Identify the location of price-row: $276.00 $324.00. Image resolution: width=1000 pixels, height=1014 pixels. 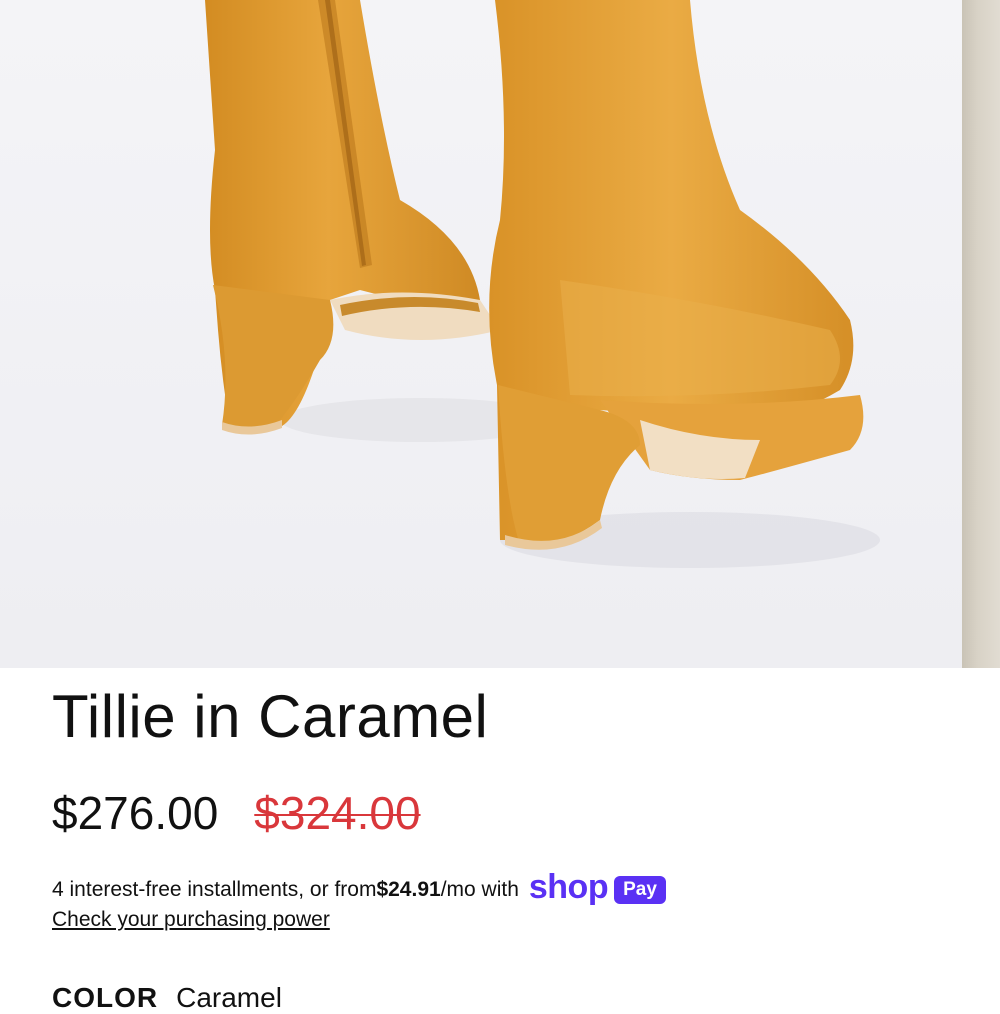
(236, 813).